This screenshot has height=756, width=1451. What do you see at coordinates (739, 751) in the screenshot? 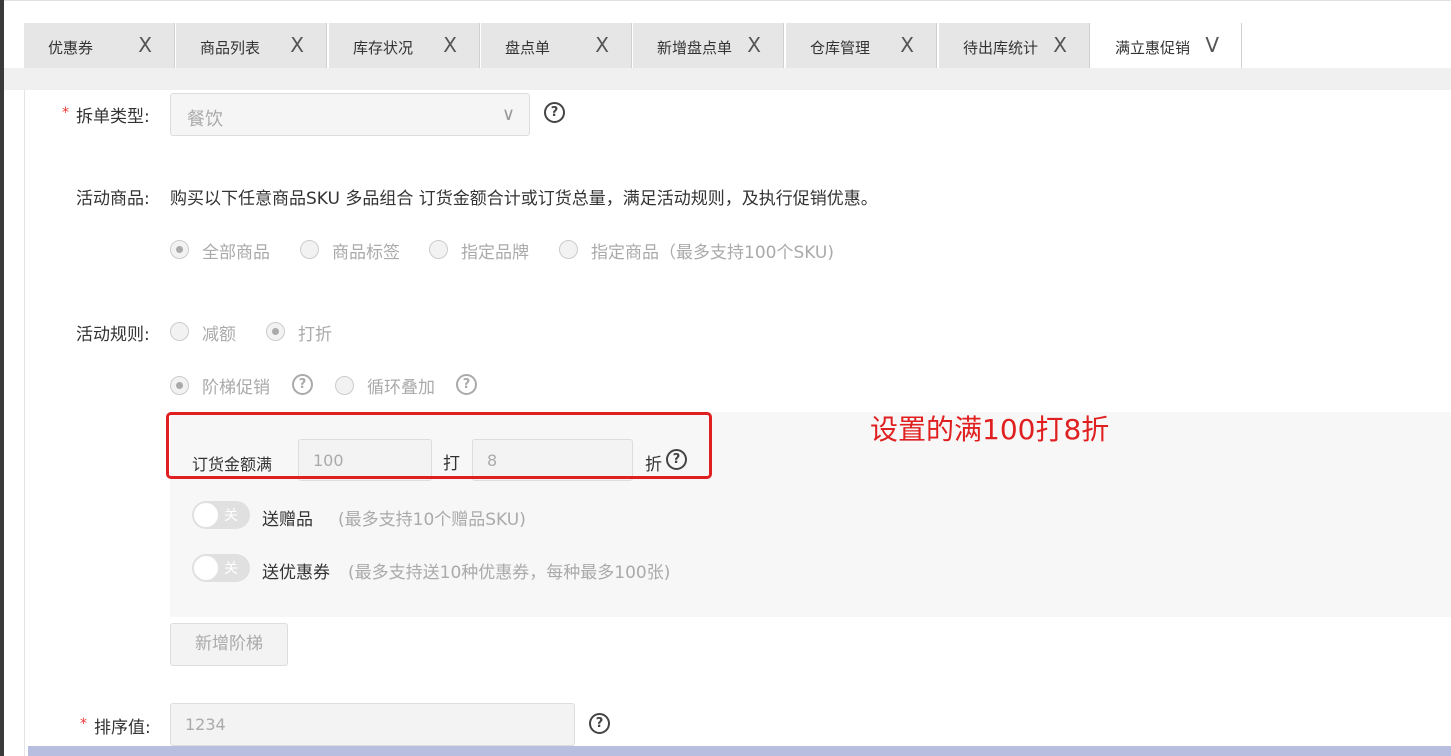
I see `bottom-bar` at bounding box center [739, 751].